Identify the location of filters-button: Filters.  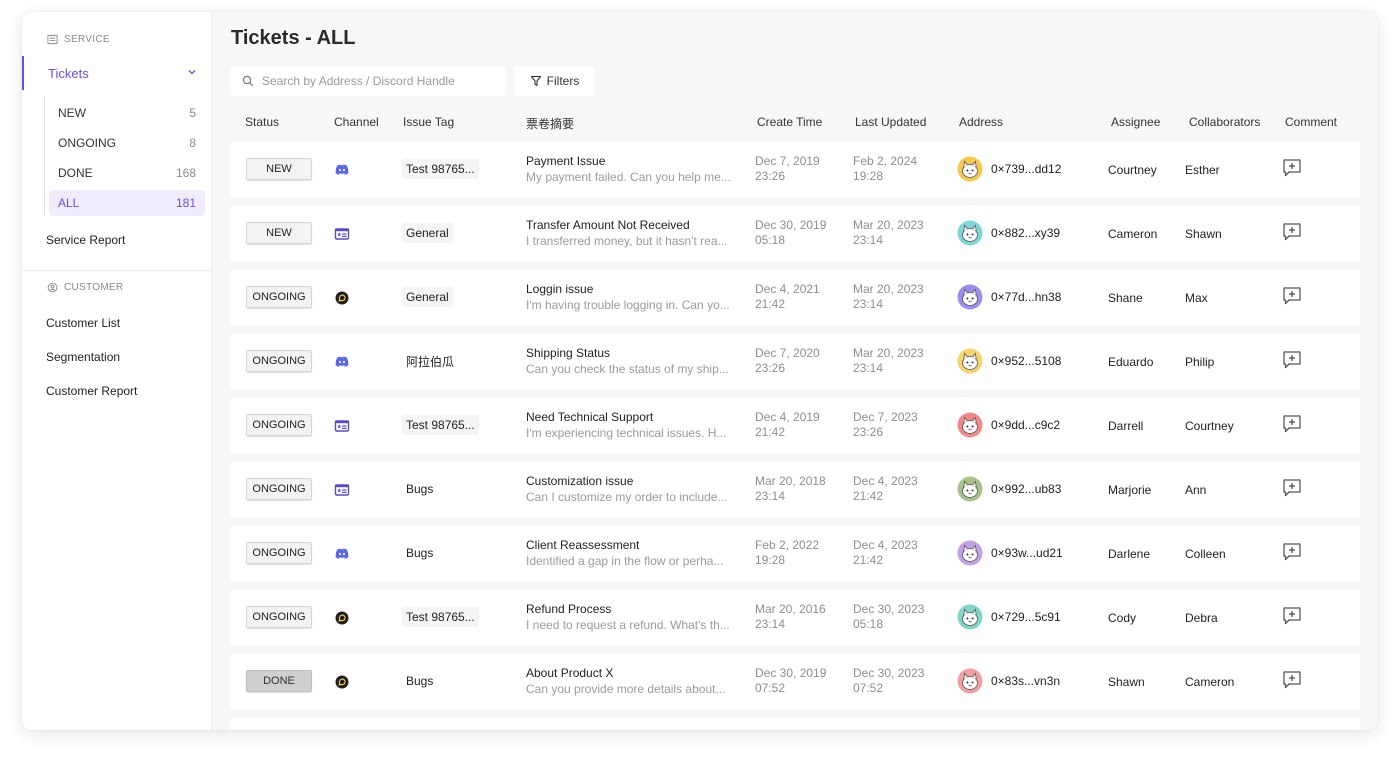
(554, 81).